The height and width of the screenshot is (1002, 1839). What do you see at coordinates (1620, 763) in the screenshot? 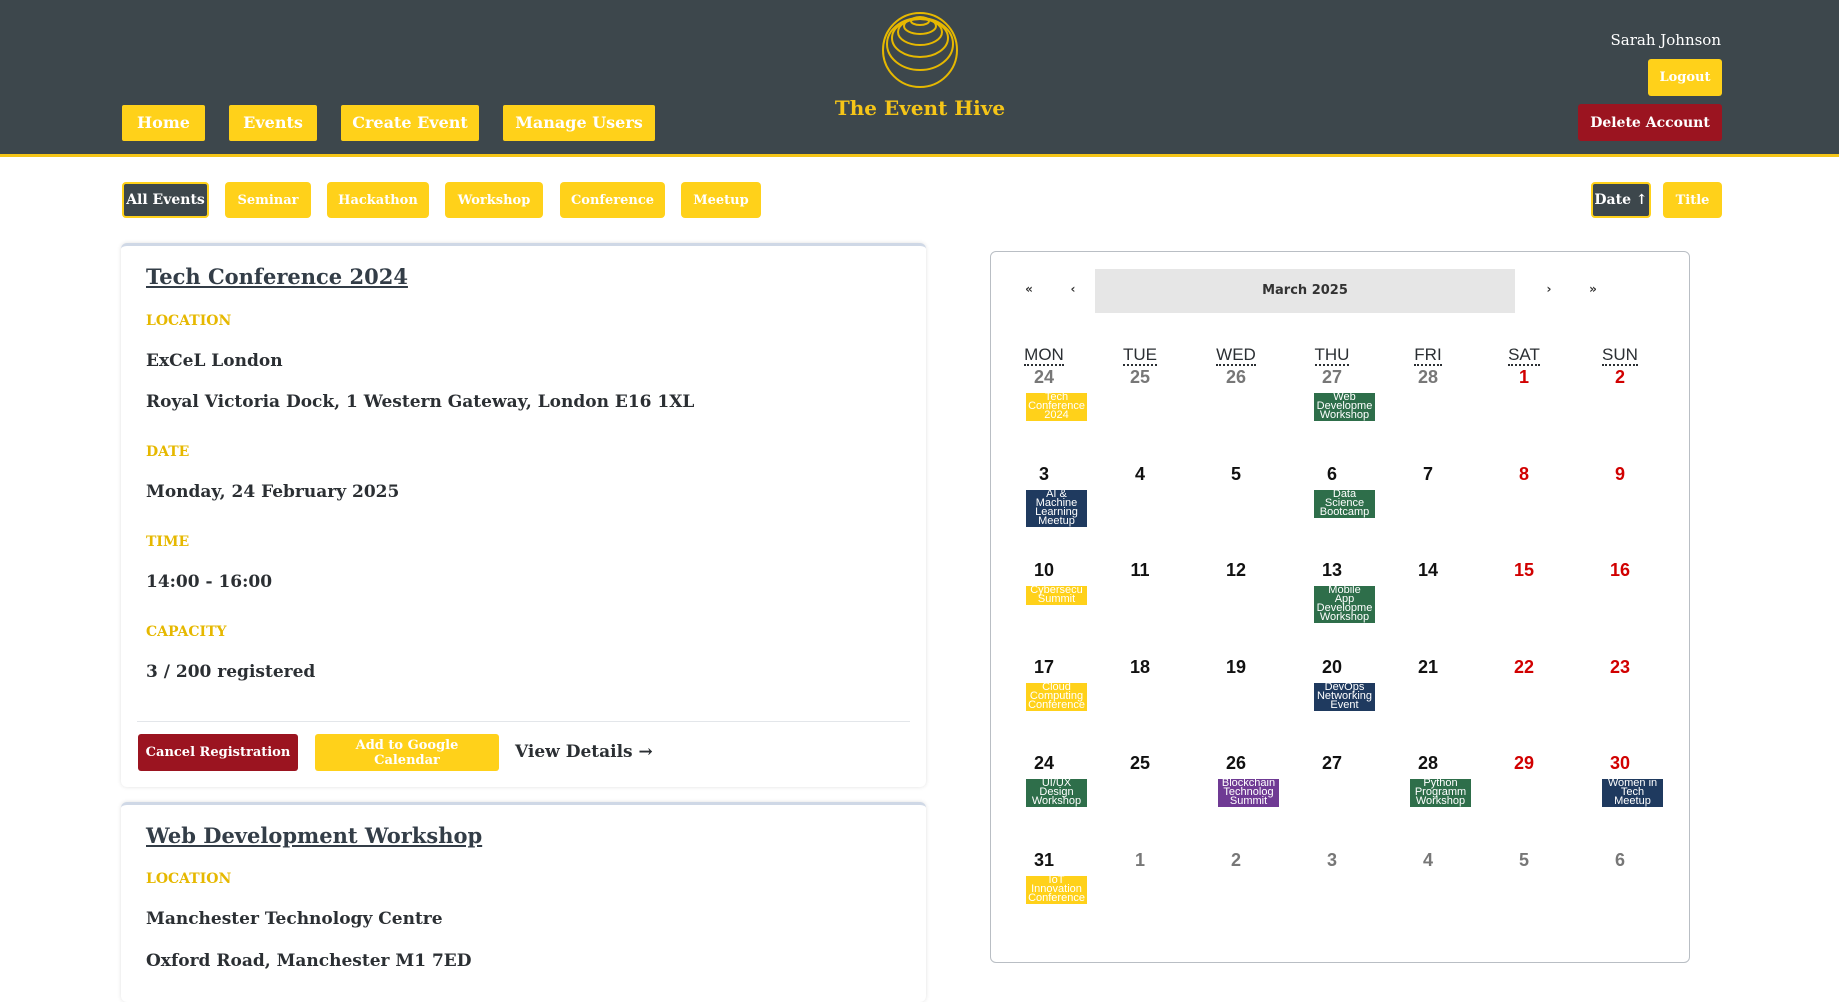
I see `calendar-day: 30` at bounding box center [1620, 763].